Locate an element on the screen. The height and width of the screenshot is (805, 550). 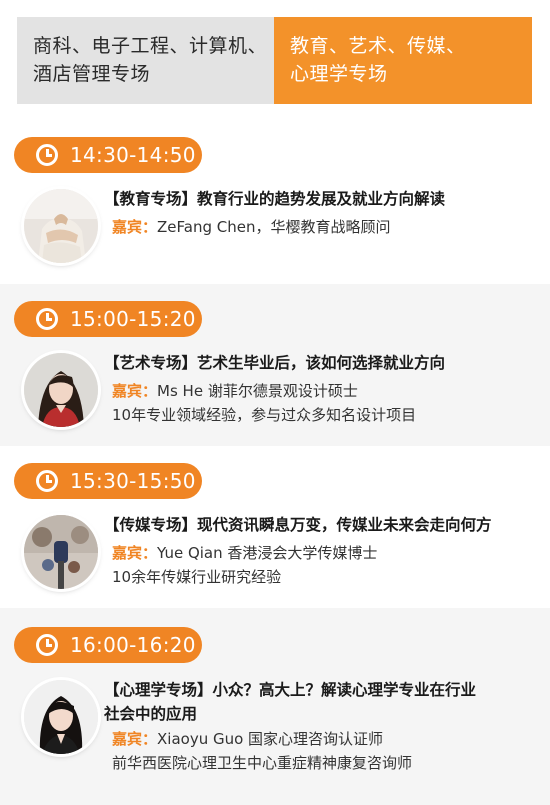
category-tabs: 商科、电子工程、计算机、 酒店管理专场 教育、艺术、传媒、 心理学专场 is located at coordinates (274, 60).